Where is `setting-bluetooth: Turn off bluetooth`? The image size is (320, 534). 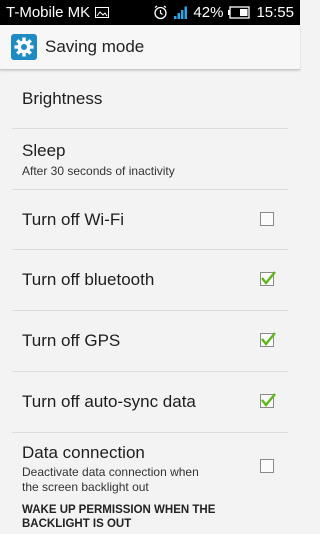 setting-bluetooth: Turn off bluetooth is located at coordinates (150, 280).